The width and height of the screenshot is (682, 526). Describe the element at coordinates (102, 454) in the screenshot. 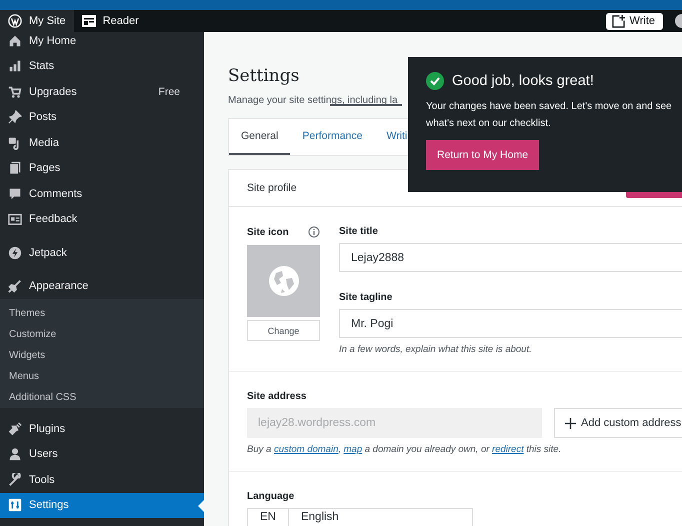

I see `sidebar-item: Users` at that location.